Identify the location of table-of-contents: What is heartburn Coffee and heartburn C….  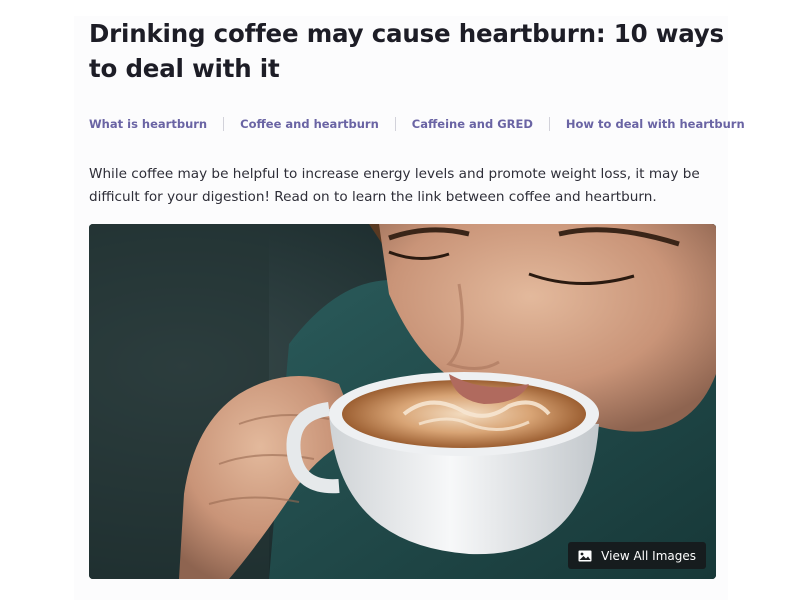
(417, 124).